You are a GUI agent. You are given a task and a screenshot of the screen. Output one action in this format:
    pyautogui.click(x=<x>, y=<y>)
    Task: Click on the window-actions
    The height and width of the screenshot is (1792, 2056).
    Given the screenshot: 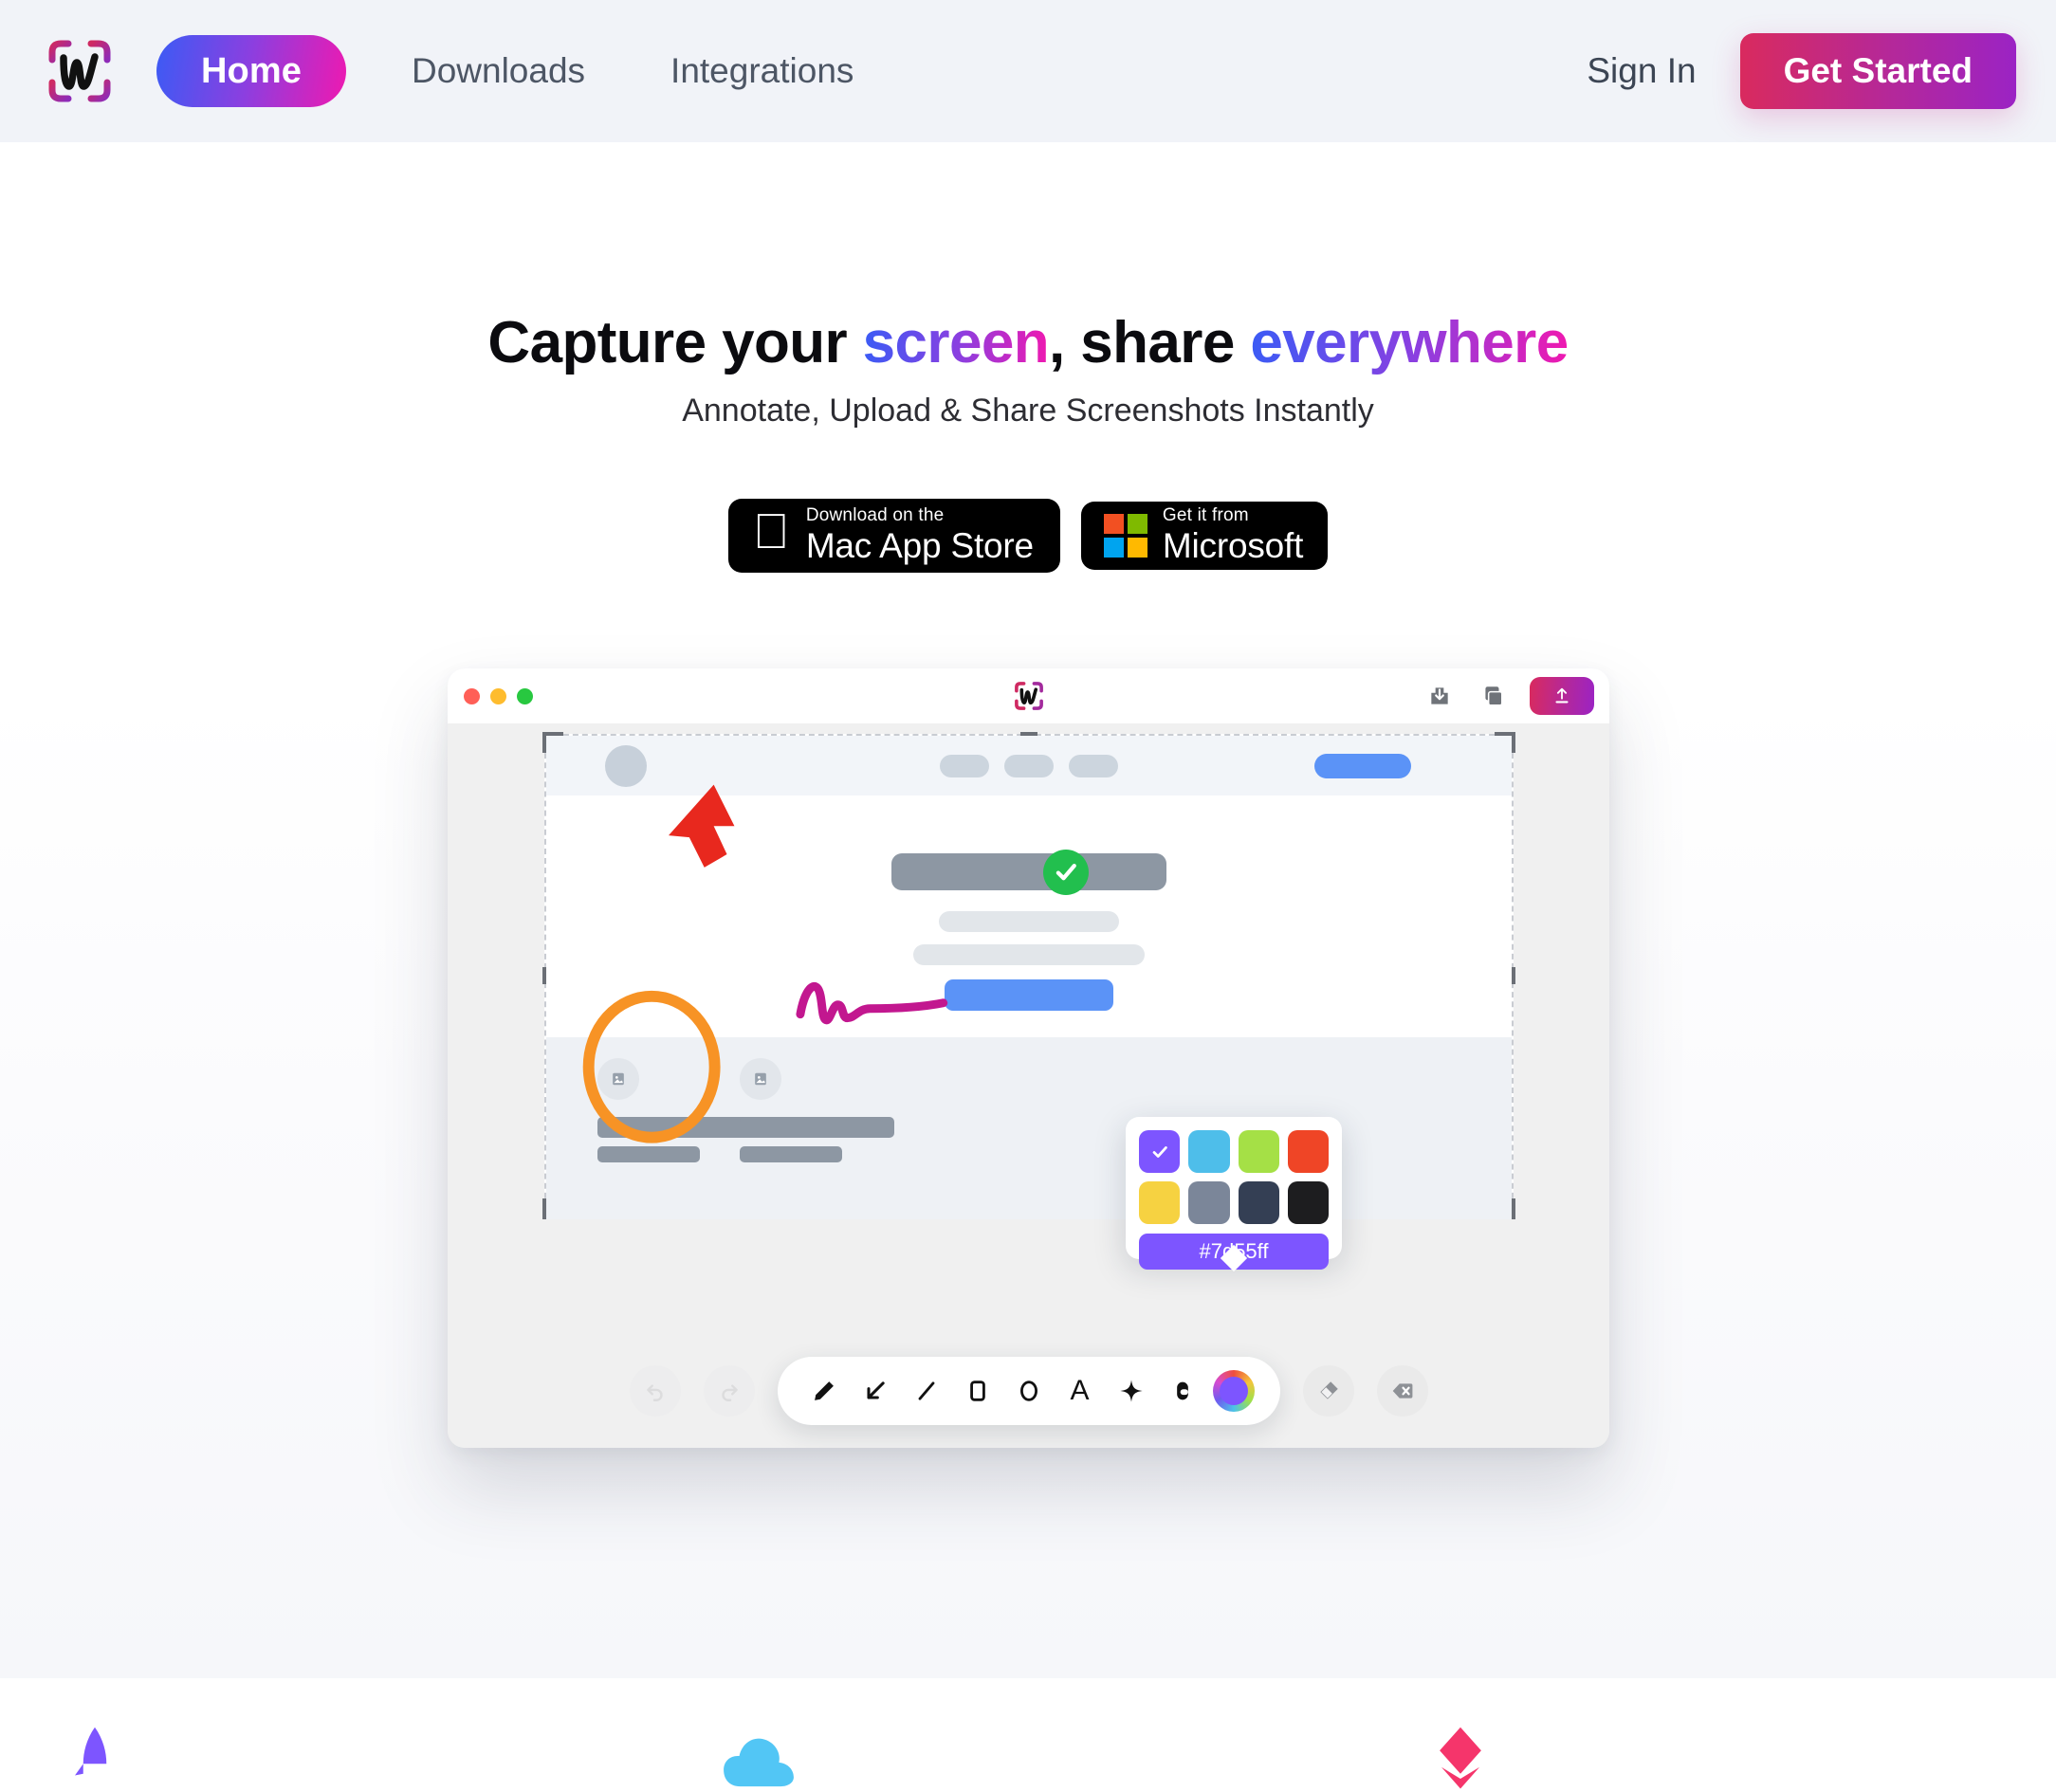 What is the action you would take?
    pyautogui.click(x=1508, y=696)
    